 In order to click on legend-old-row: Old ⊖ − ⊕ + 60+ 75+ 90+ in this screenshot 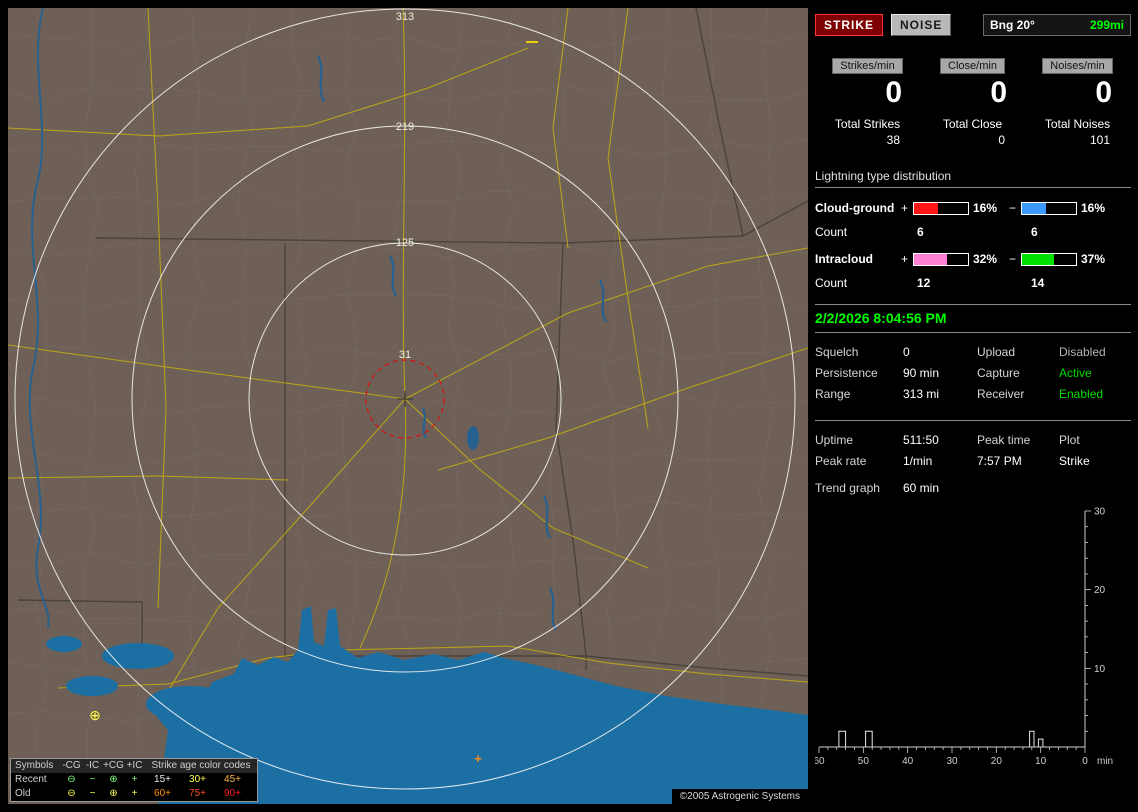, I will do `click(134, 794)`.